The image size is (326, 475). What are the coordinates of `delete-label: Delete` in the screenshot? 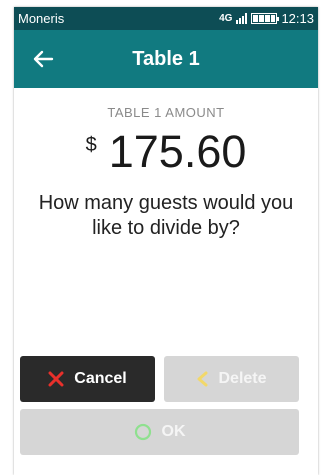 It's located at (242, 378).